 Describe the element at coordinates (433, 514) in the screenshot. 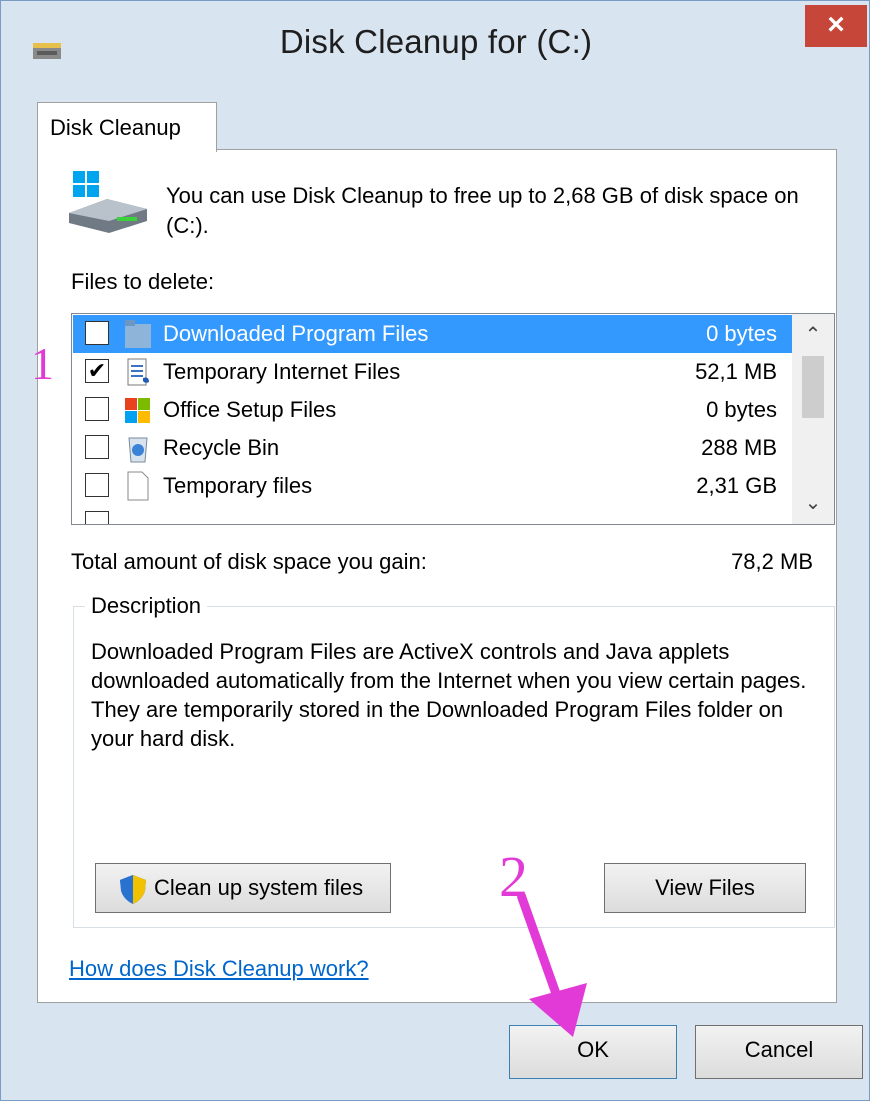

I see `list-item-partial` at that location.